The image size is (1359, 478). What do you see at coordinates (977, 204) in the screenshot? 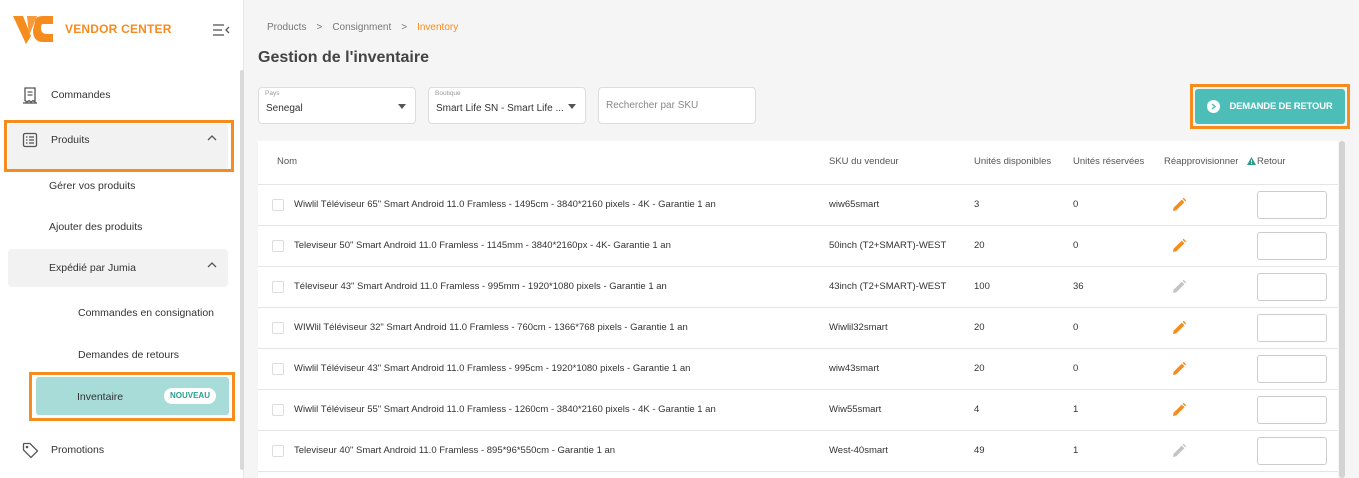
I see `units-available: 3` at bounding box center [977, 204].